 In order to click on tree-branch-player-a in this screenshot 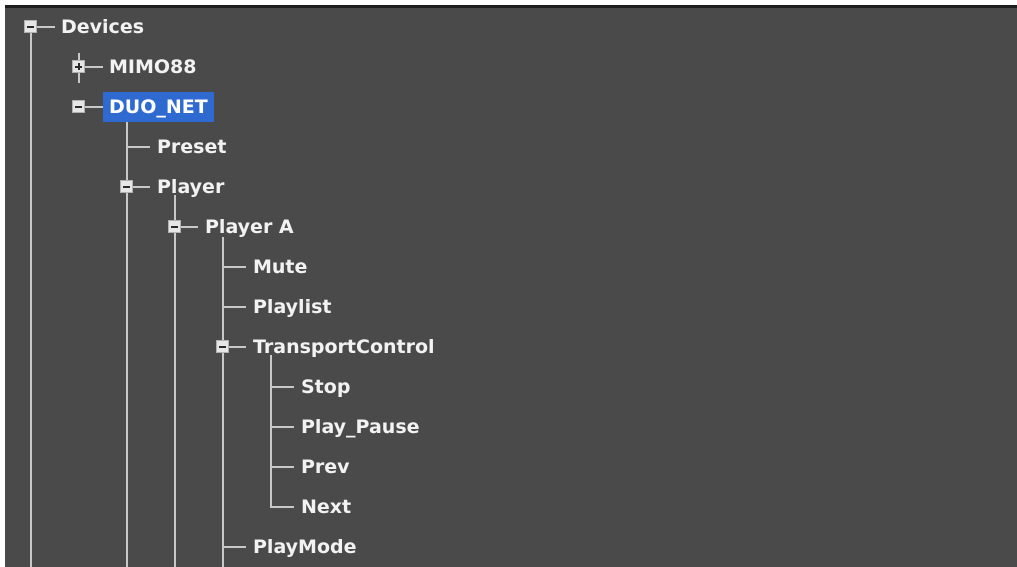, I will do `click(188, 227)`.